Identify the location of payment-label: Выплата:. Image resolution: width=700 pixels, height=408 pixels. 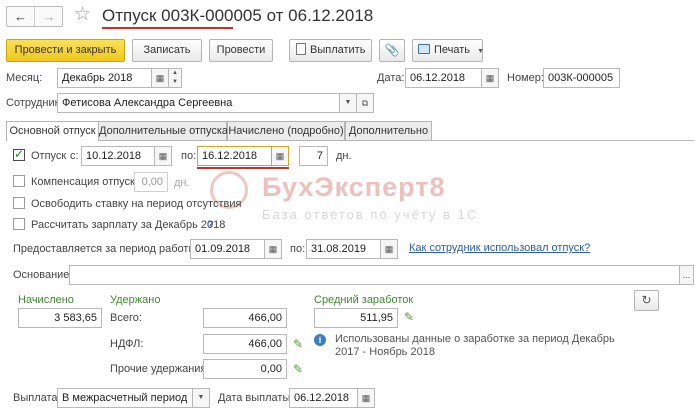
(37, 398).